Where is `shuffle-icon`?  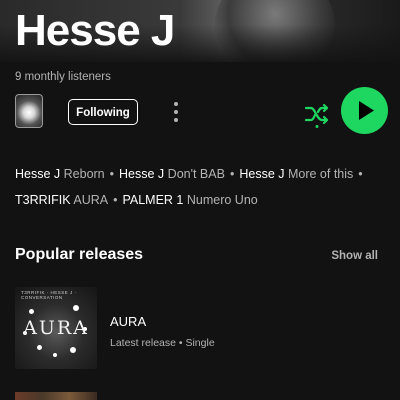 shuffle-icon is located at coordinates (317, 114).